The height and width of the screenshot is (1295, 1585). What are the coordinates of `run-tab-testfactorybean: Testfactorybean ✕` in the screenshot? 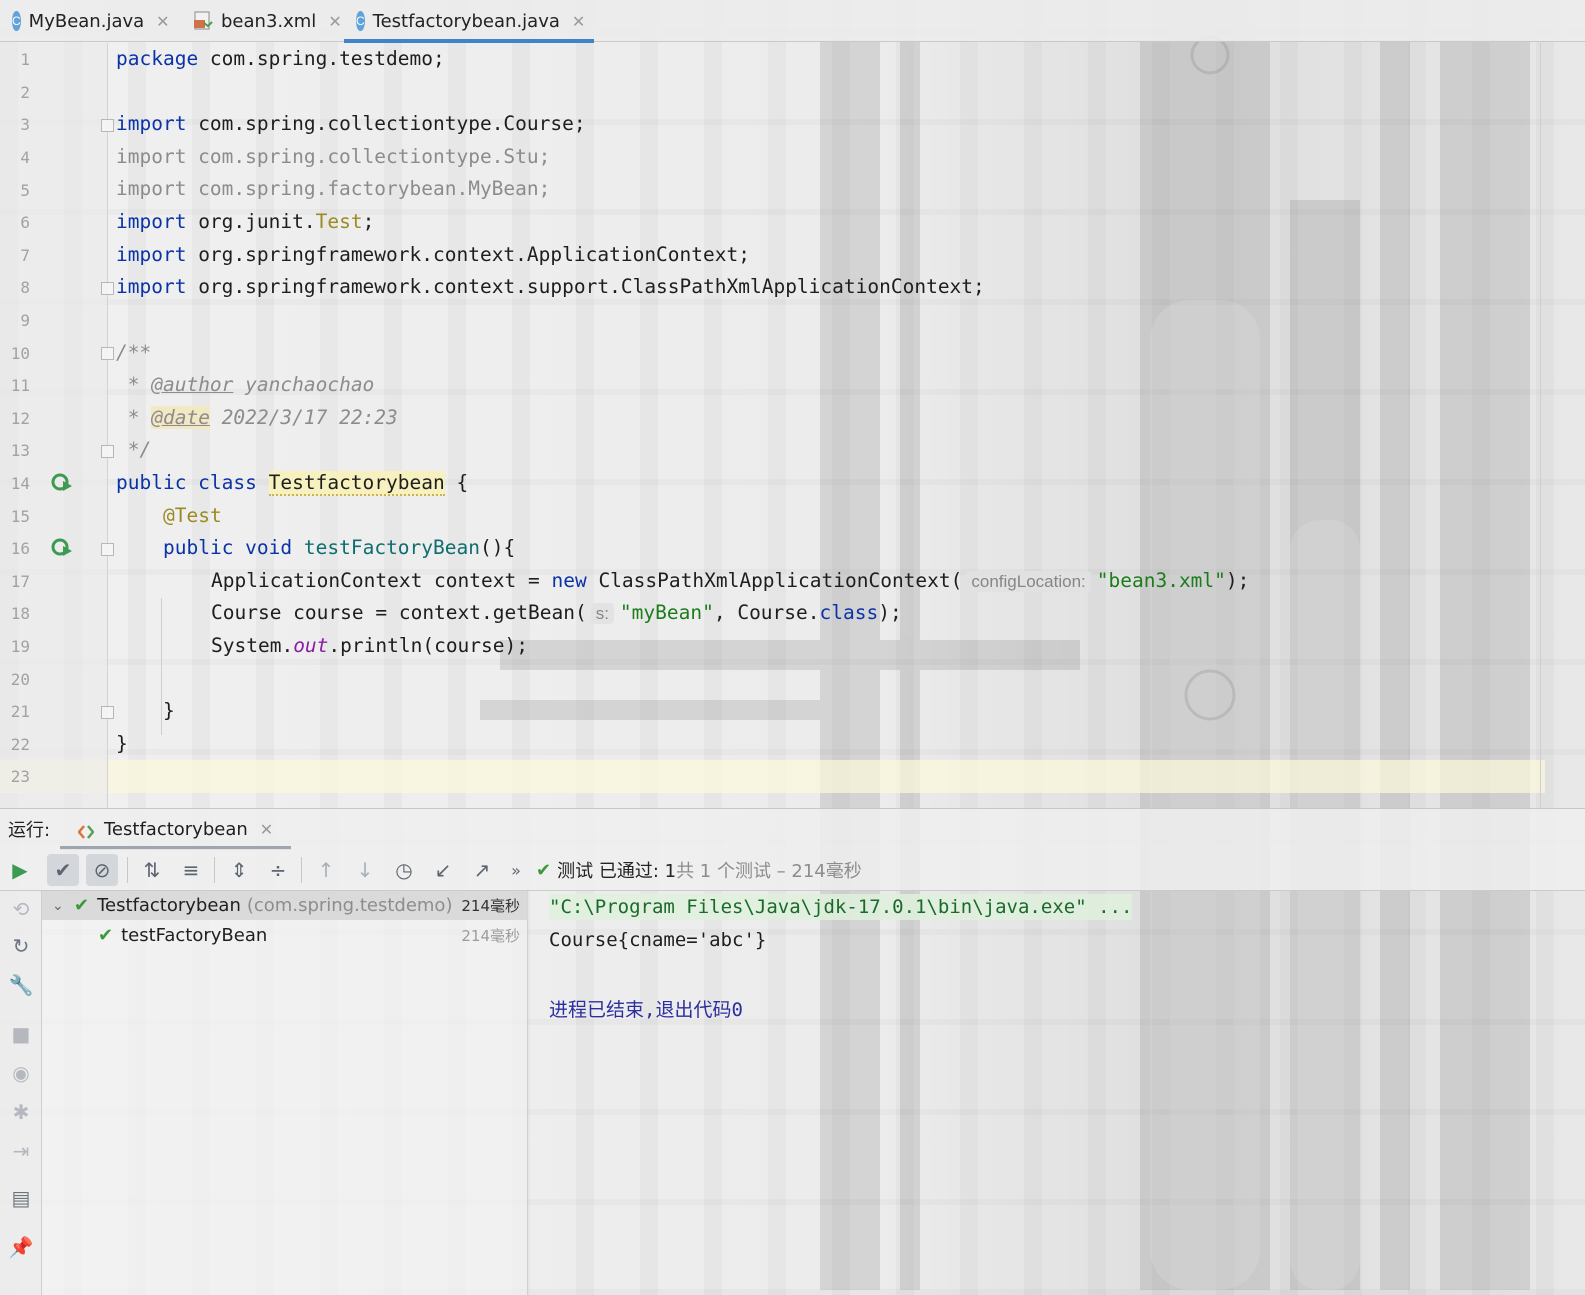 It's located at (176, 829).